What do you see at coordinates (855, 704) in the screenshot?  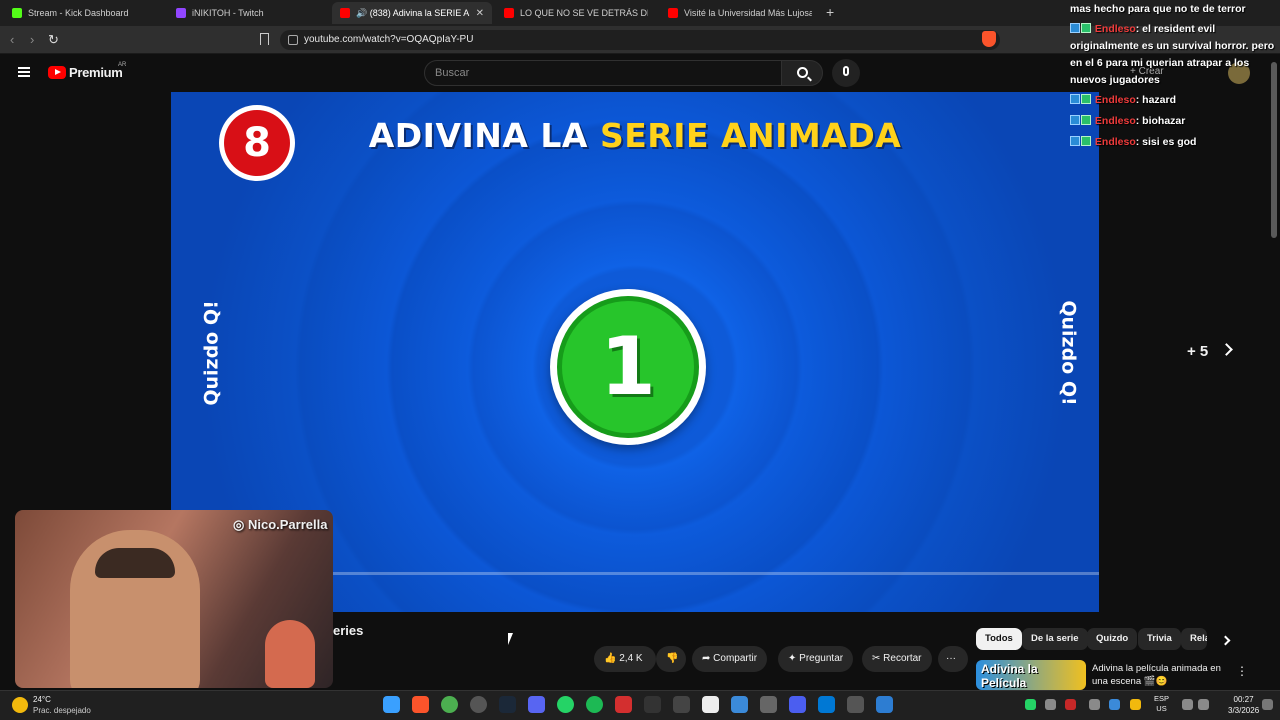 I see `app-dark-icon` at bounding box center [855, 704].